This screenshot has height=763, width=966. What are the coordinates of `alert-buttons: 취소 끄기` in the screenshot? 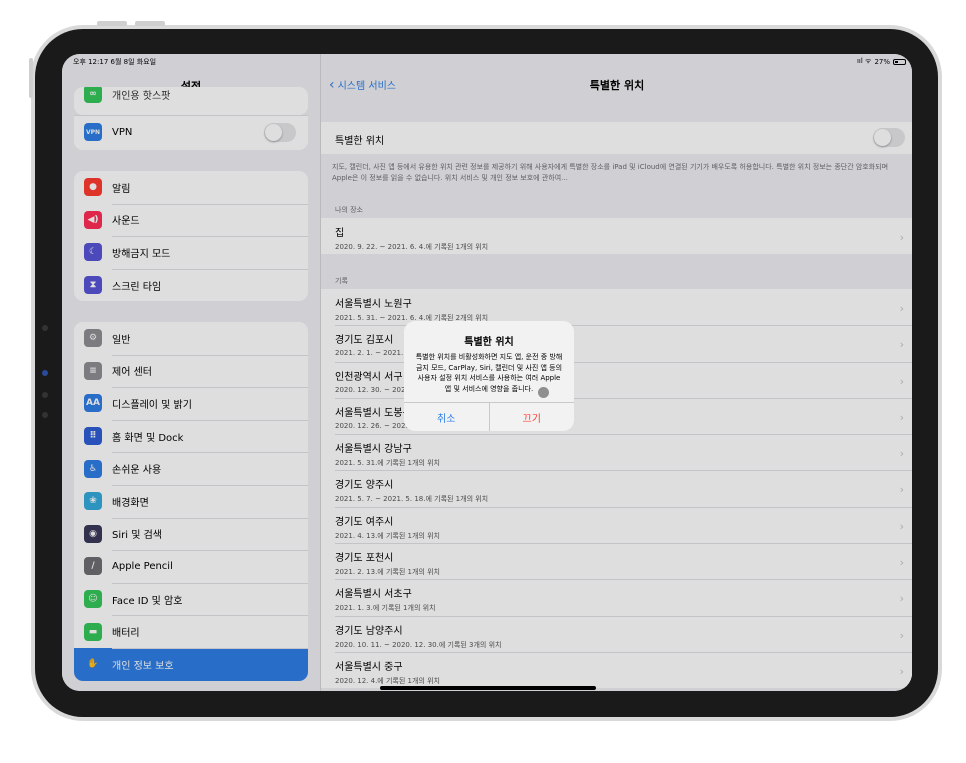 It's located at (489, 416).